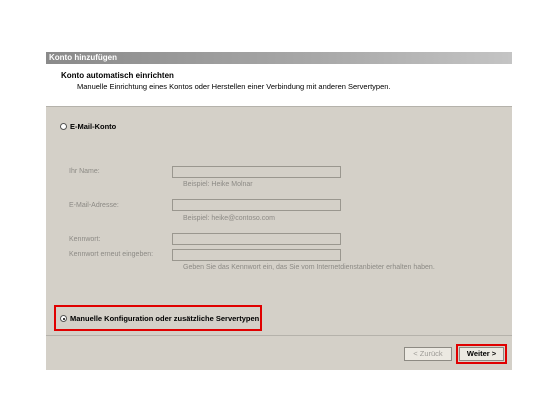 The height and width of the screenshot is (418, 557). I want to click on email-account-label: E-Mail-Konto, so click(93, 126).